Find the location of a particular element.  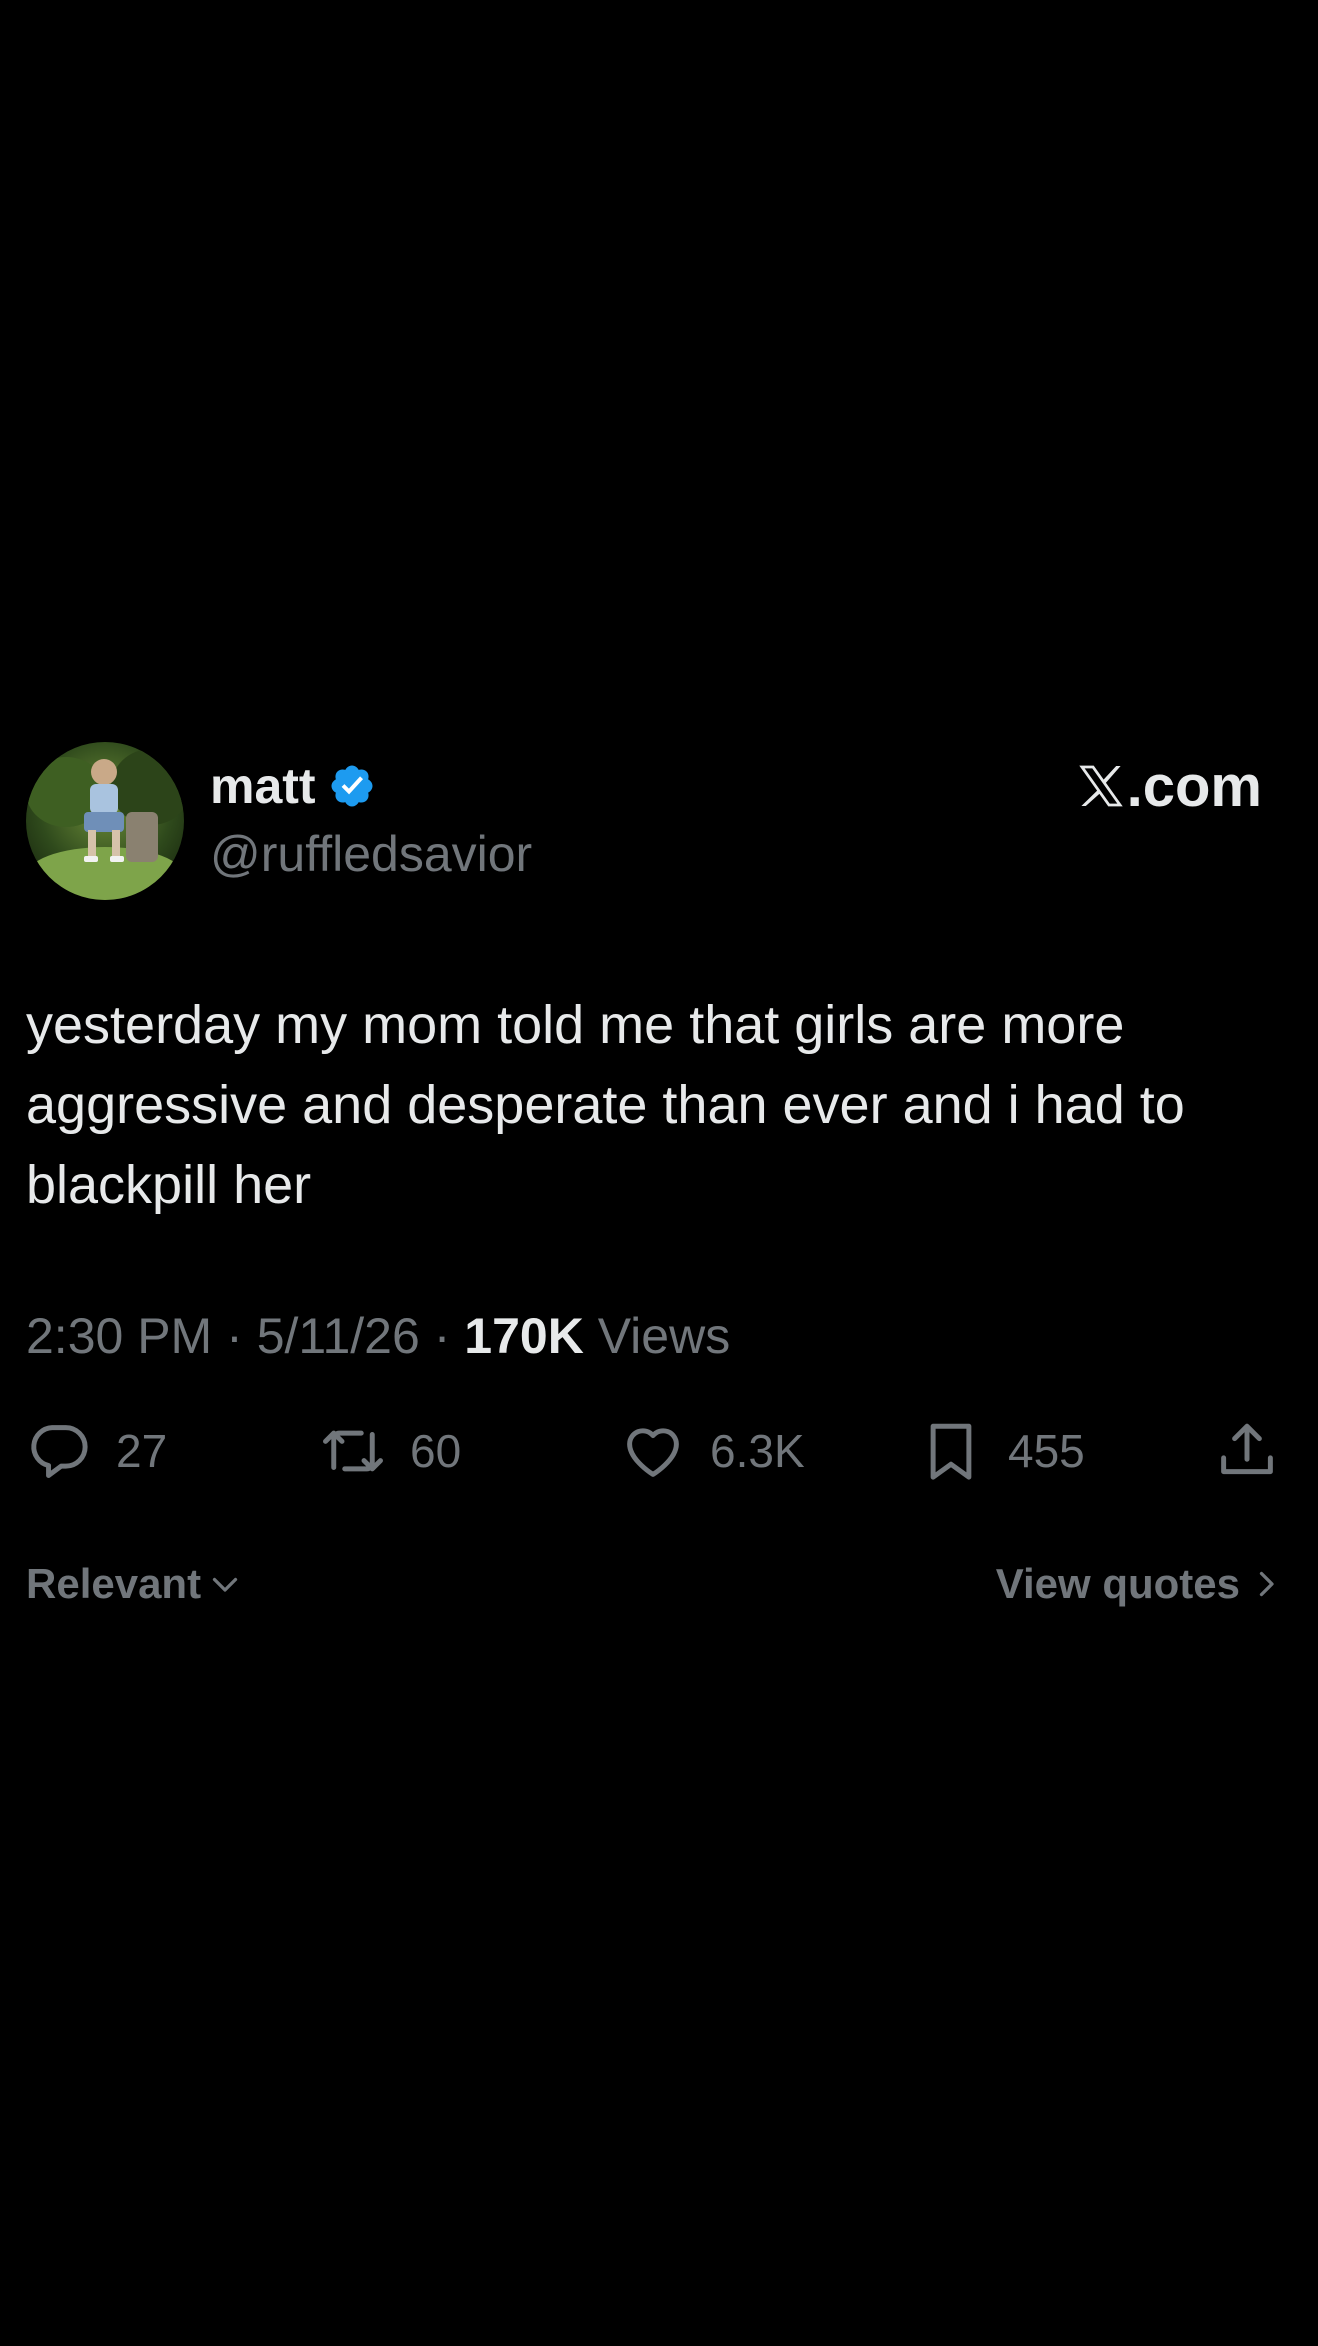

tweet-meta: 2:30 PM · 5/11/26 · 170K Views is located at coordinates (378, 1336).